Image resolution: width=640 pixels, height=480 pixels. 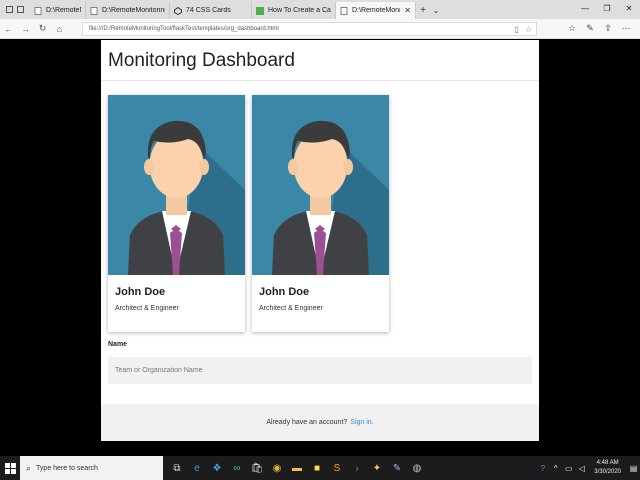 What do you see at coordinates (568, 468) in the screenshot?
I see `battery-icon: ▭` at bounding box center [568, 468].